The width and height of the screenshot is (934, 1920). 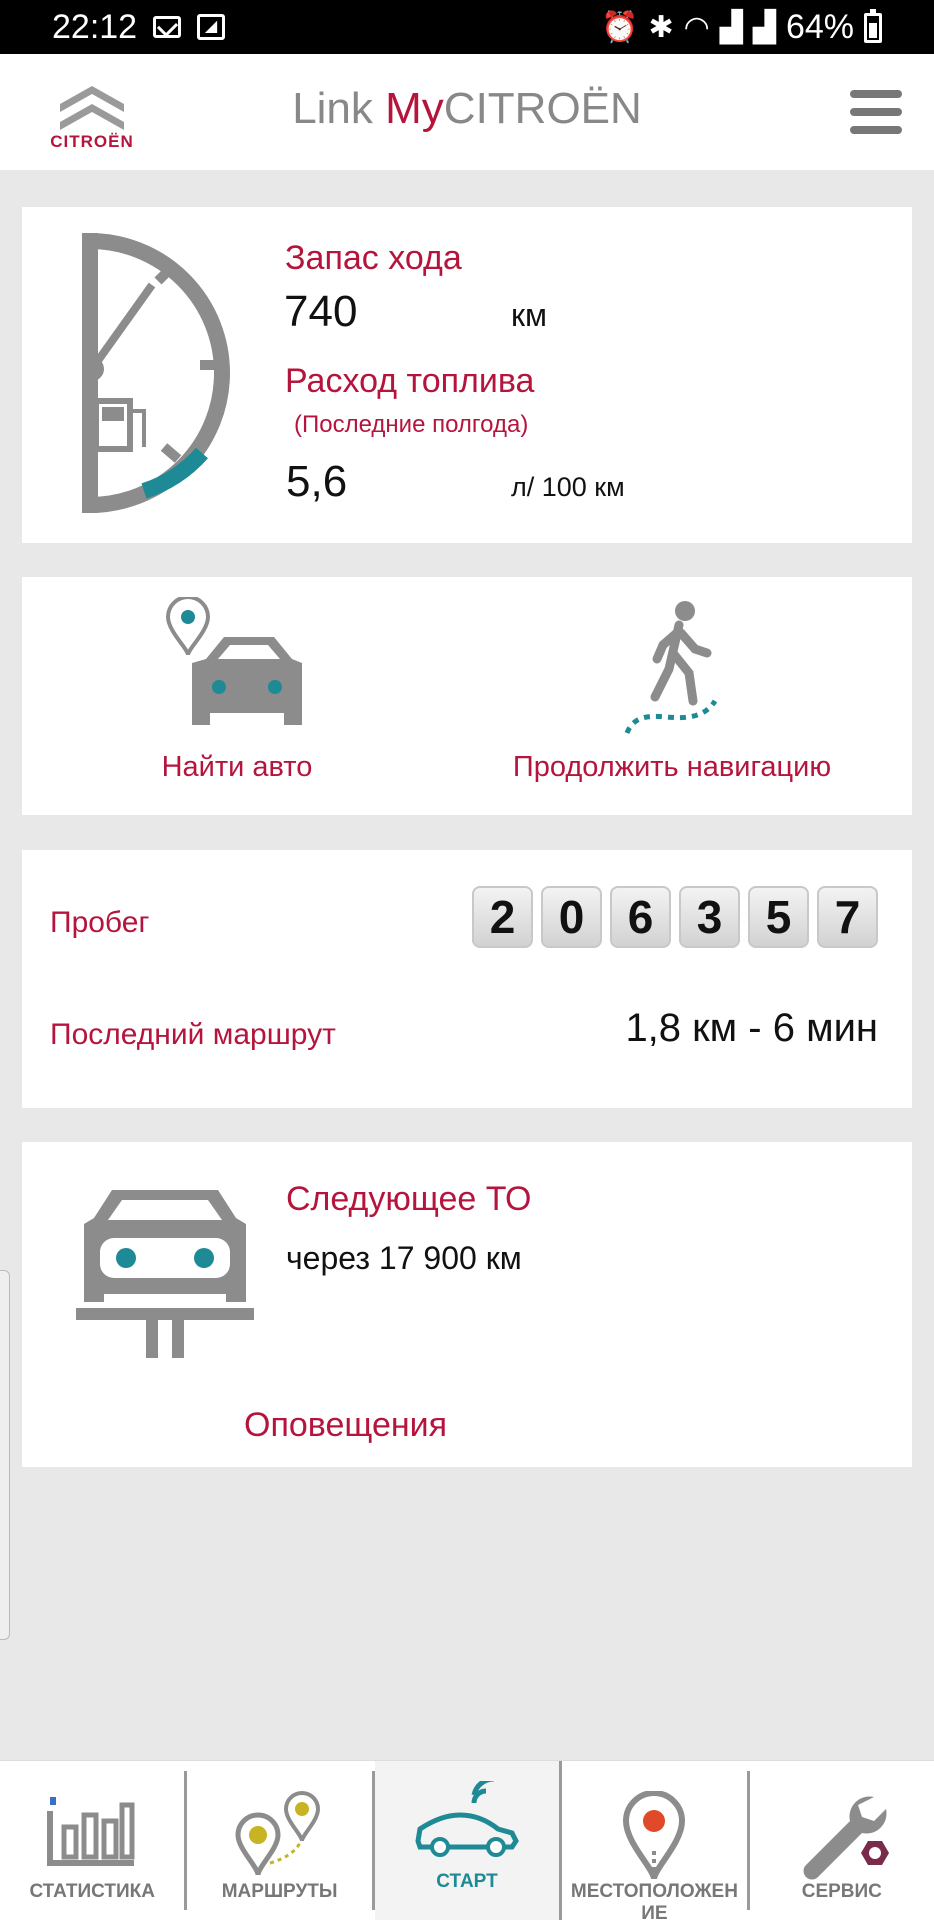 I want to click on tab-service: СЕРВИС, so click(x=842, y=1840).